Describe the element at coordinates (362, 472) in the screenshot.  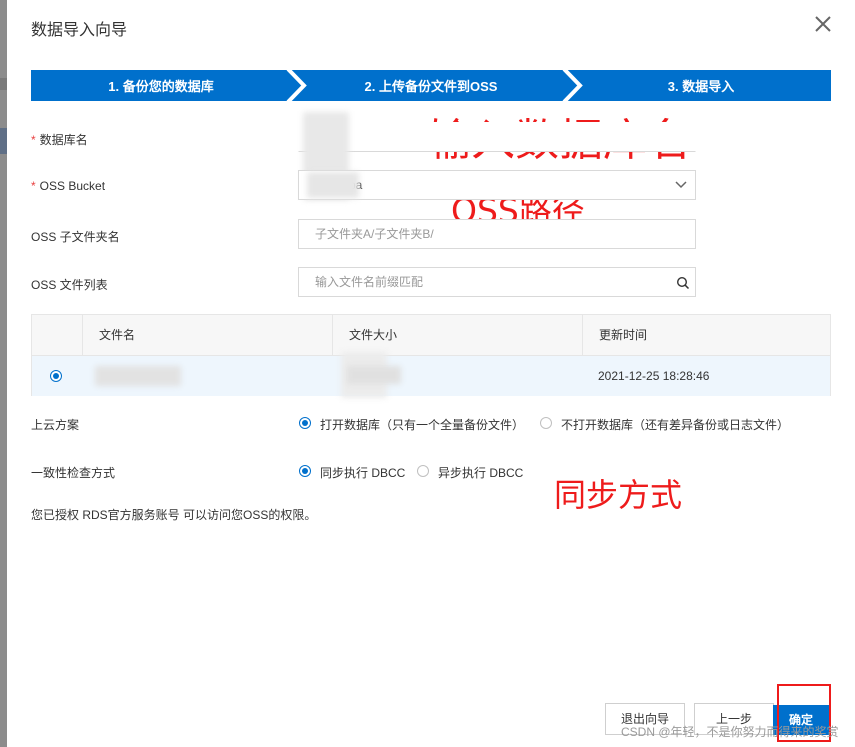
I see `sync-dbcc-option: 同步执行 DBCC` at that location.